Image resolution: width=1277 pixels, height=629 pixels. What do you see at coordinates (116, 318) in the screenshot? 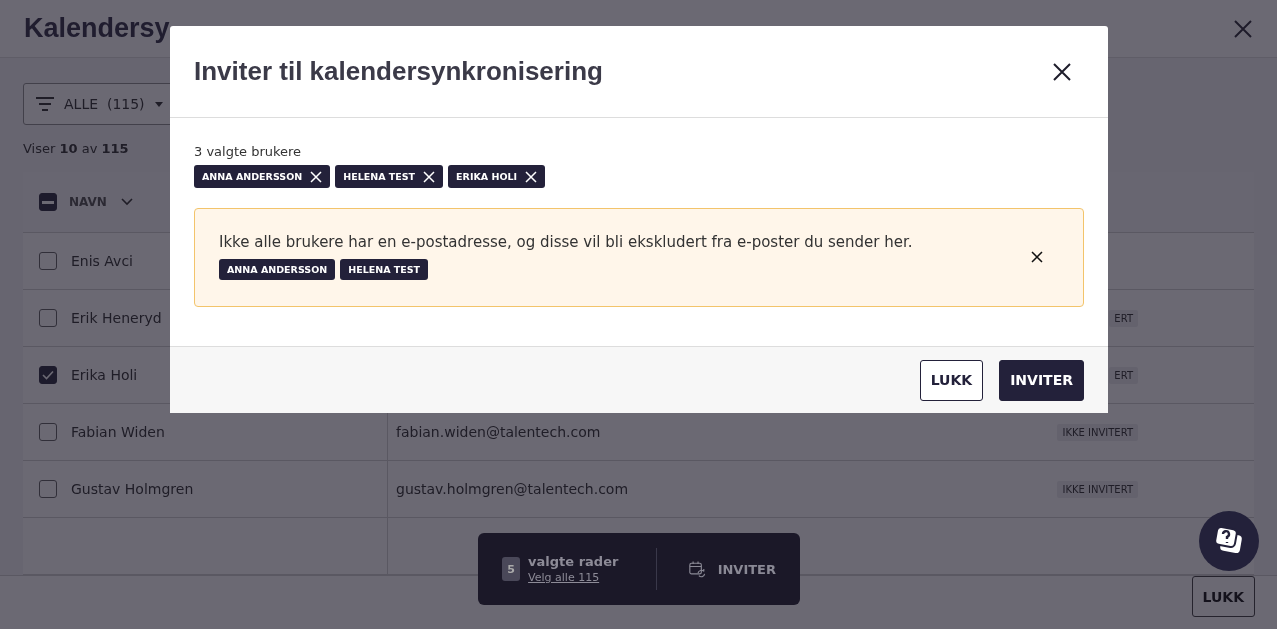
I see `name-cell: Erik Heneryd` at bounding box center [116, 318].